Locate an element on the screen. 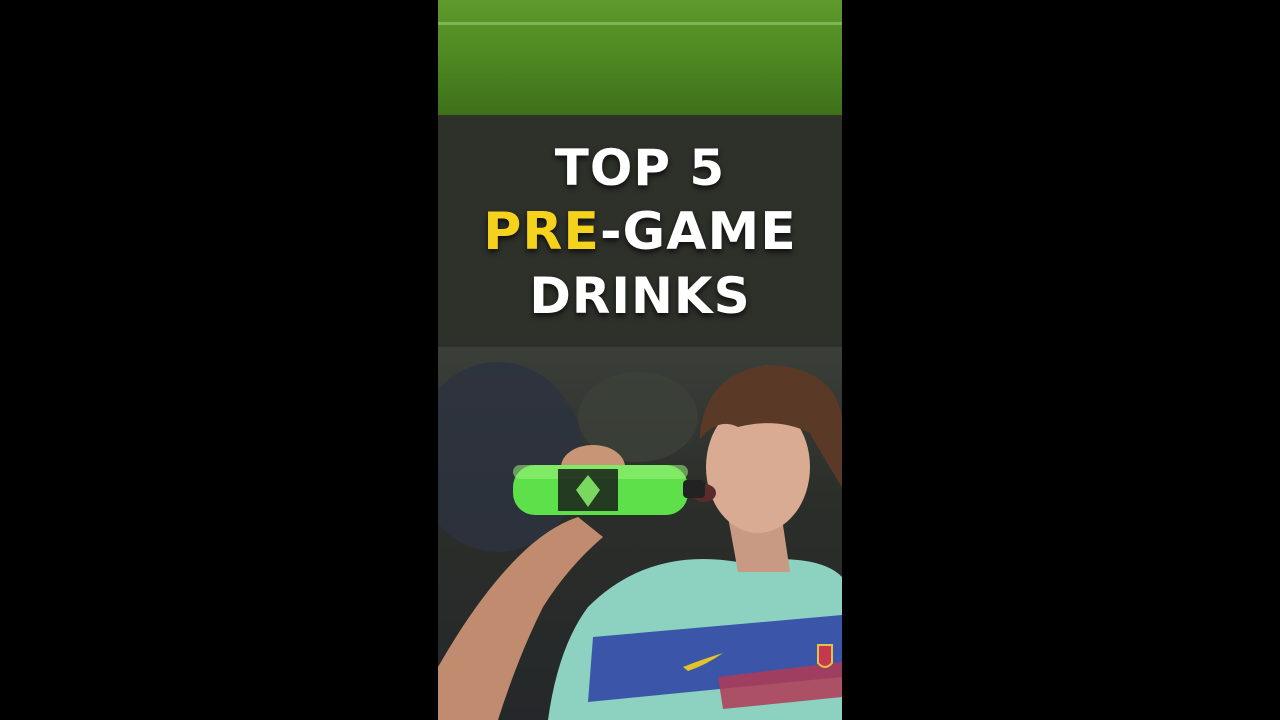 The height and width of the screenshot is (720, 1280). title-block: TOP 5 PRE-GAME DRINKS is located at coordinates (640, 232).